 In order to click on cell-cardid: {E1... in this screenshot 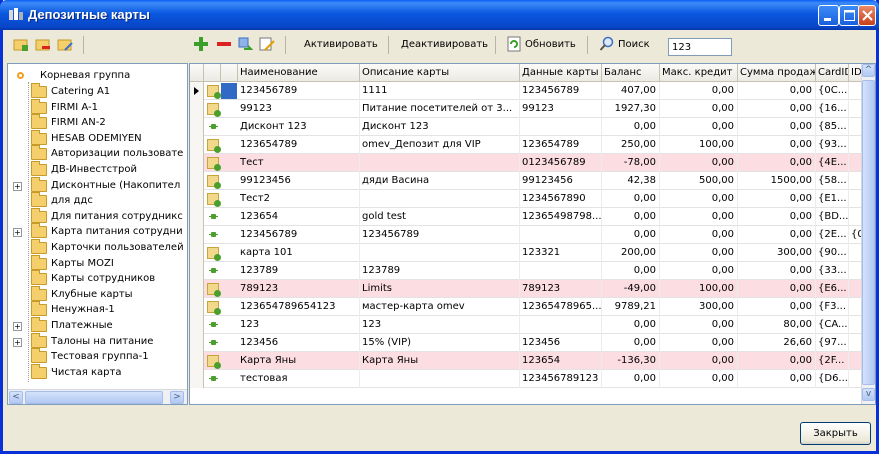, I will do `click(832, 199)`.